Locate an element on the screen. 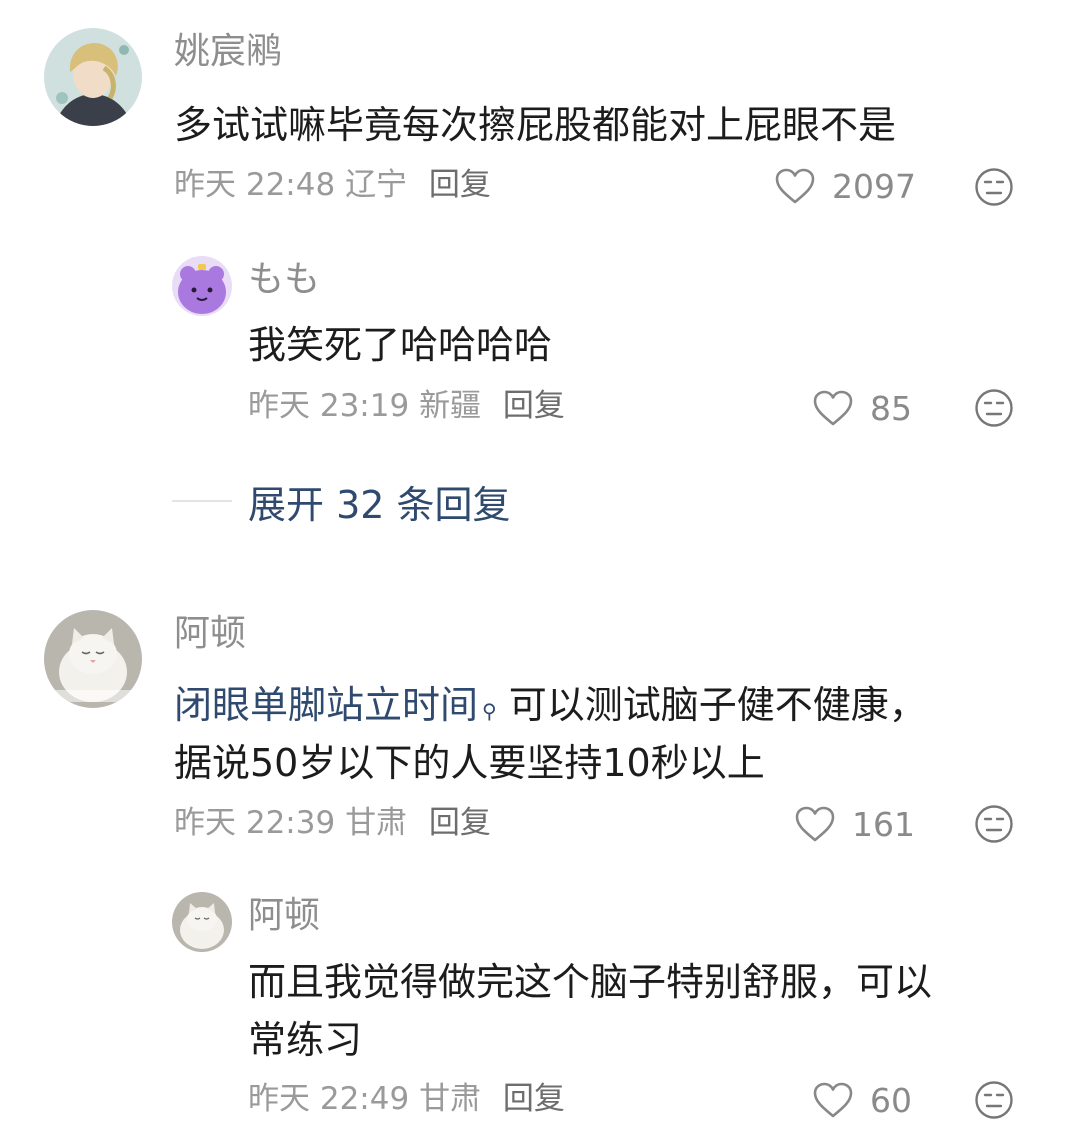 The width and height of the screenshot is (1079, 1139). comment-time: 昨天 22:39 is located at coordinates (255, 823).